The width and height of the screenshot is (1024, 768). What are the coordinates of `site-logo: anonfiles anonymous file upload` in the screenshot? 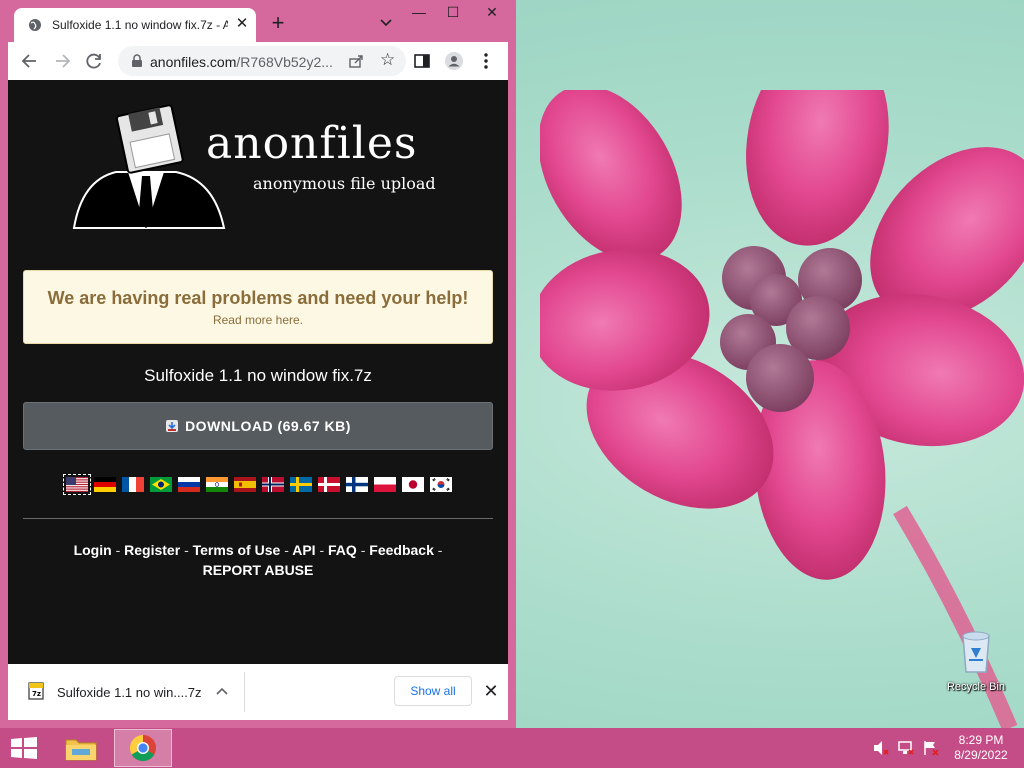 It's located at (254, 168).